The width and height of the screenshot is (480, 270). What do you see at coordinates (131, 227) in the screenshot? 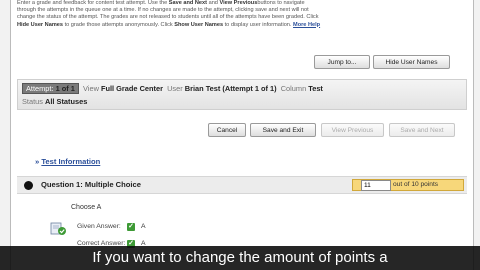
I see `given-correct-check-icon: ✓` at bounding box center [131, 227].